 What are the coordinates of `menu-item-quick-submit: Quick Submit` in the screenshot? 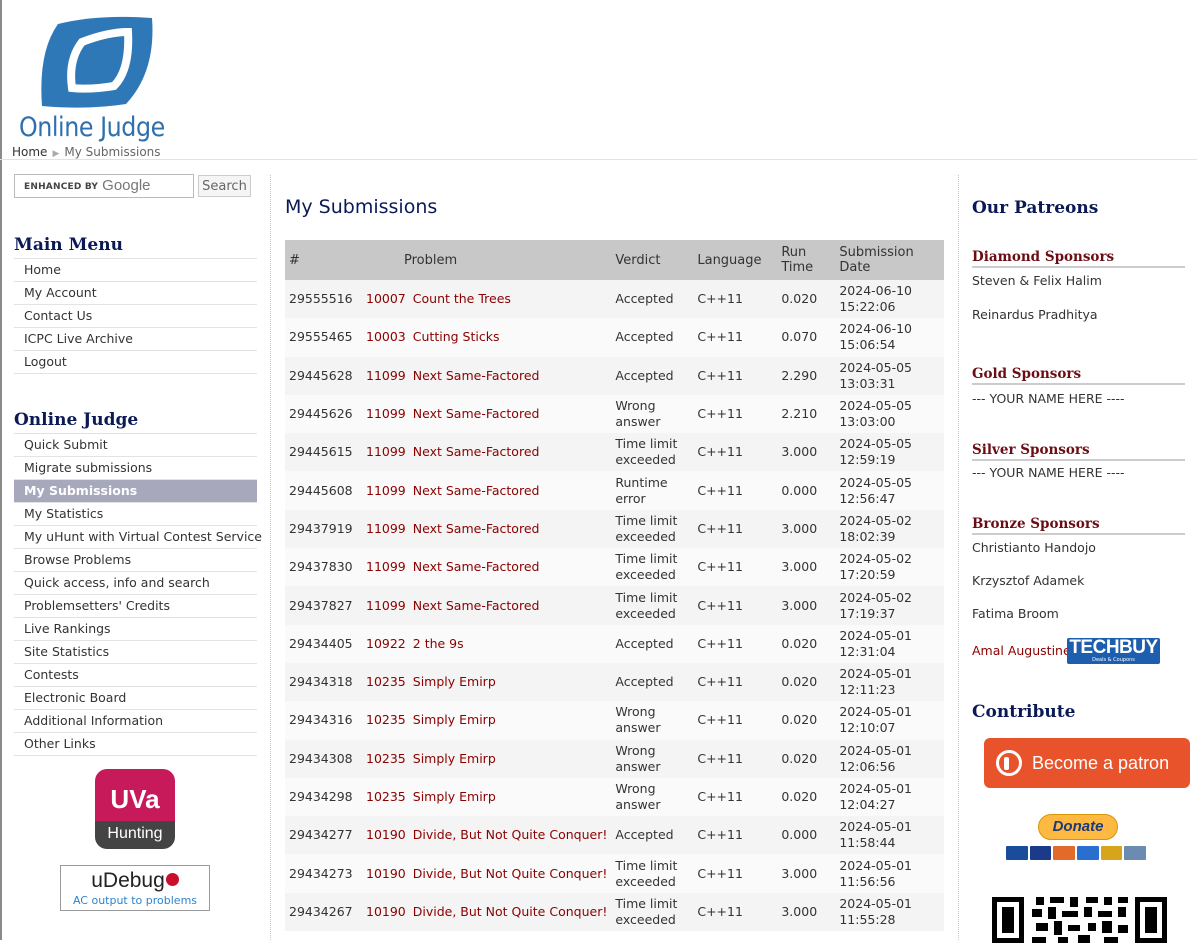 It's located at (135, 445).